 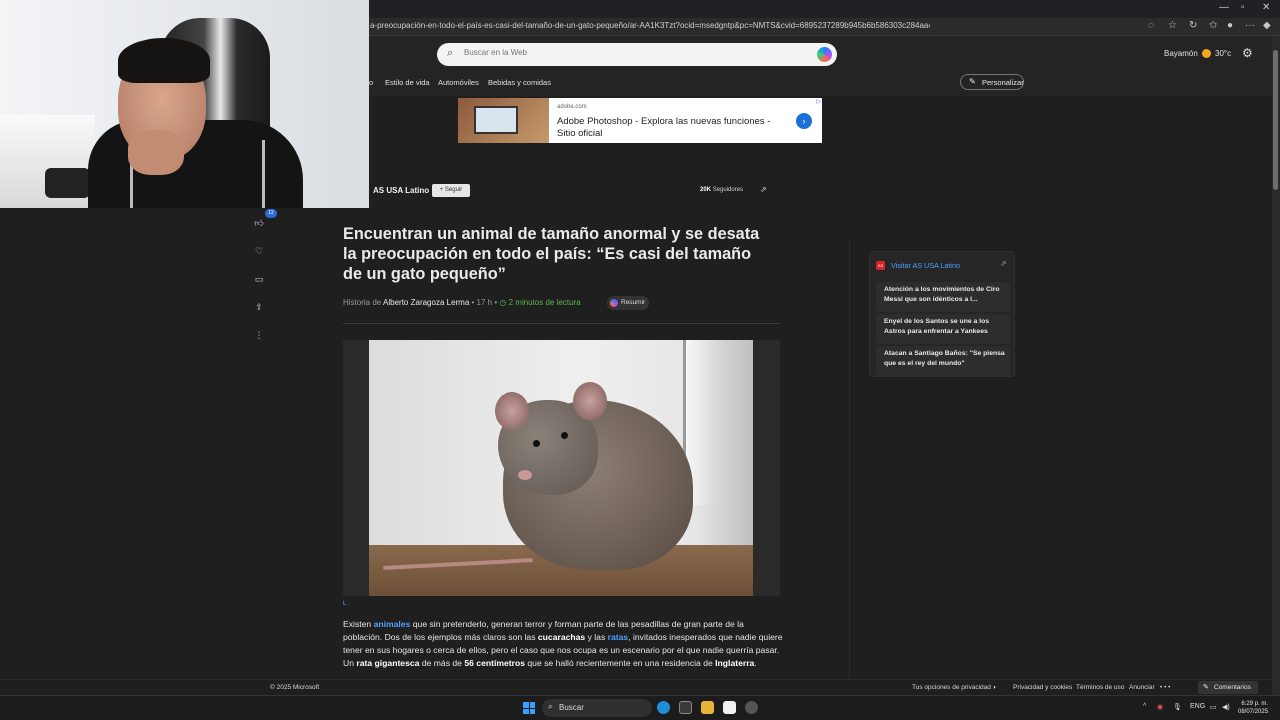 What do you see at coordinates (972, 81) in the screenshot?
I see `personalize-icon: ✎` at bounding box center [972, 81].